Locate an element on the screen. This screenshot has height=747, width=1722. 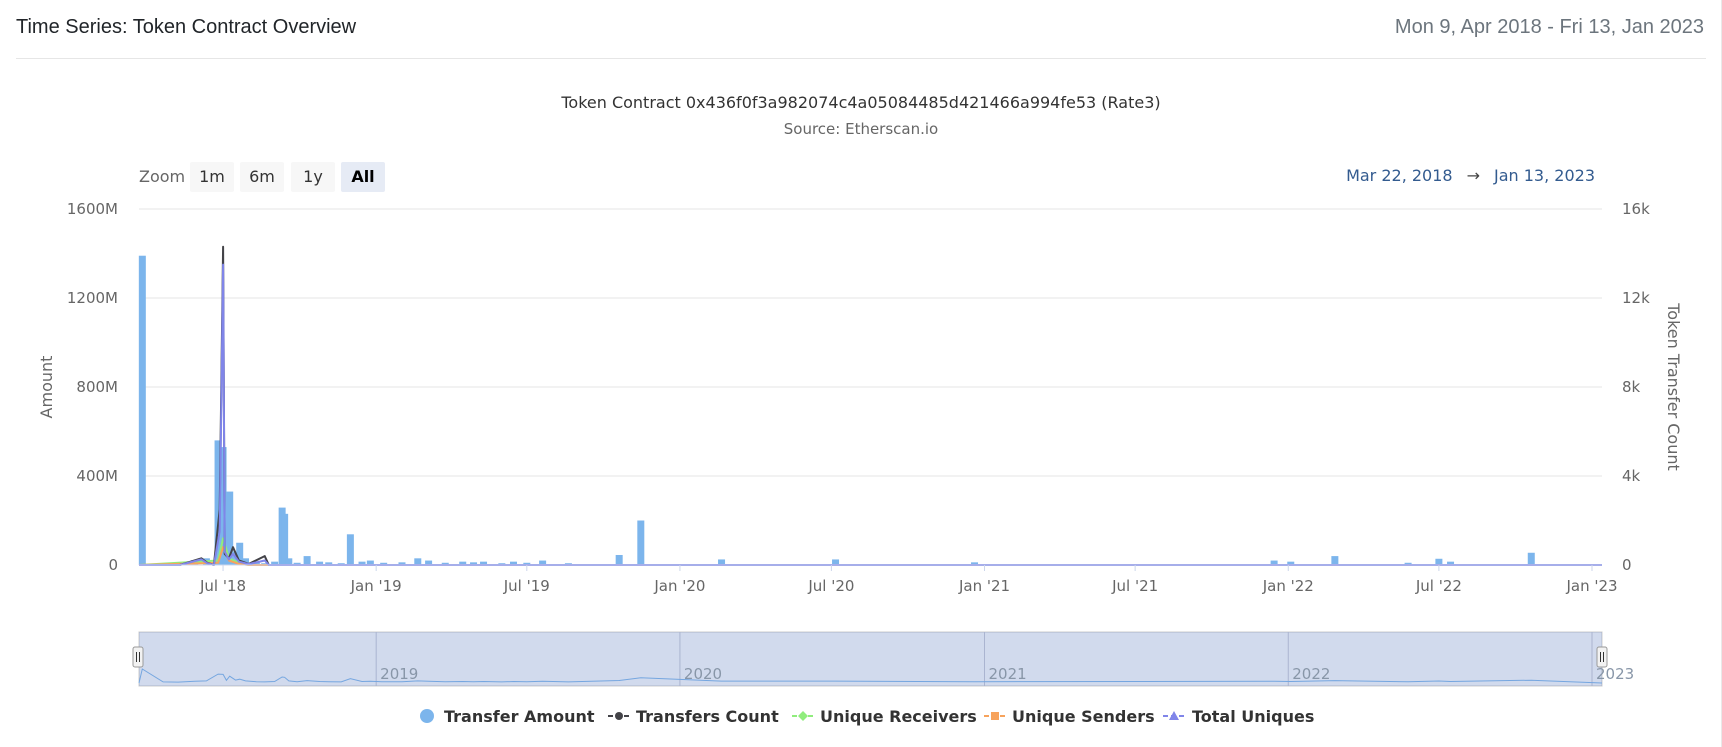
legend-triangle-icon is located at coordinates (1174, 715).